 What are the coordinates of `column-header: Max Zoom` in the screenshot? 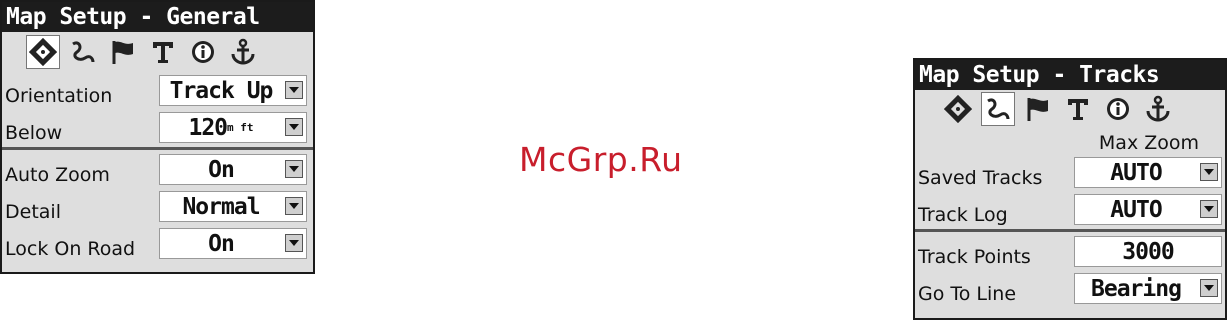 It's located at (1070, 141).